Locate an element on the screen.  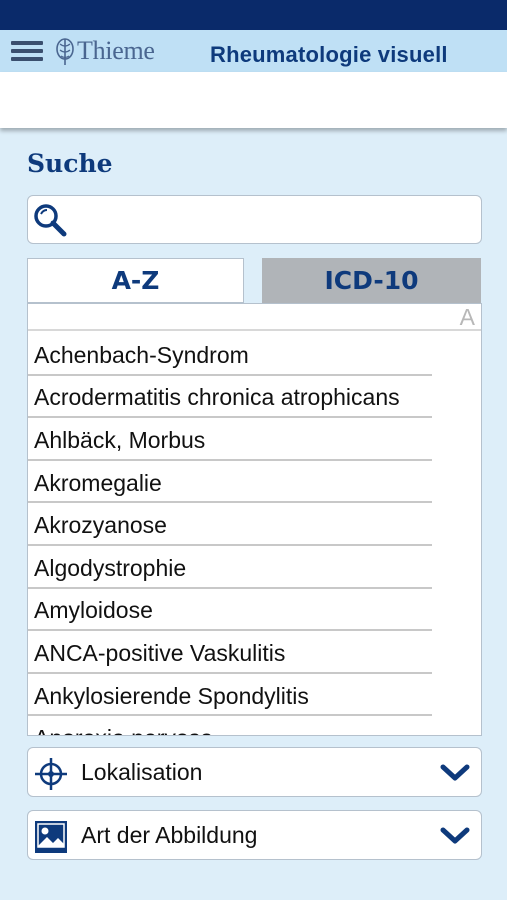
page-title: Suche is located at coordinates (70, 163).